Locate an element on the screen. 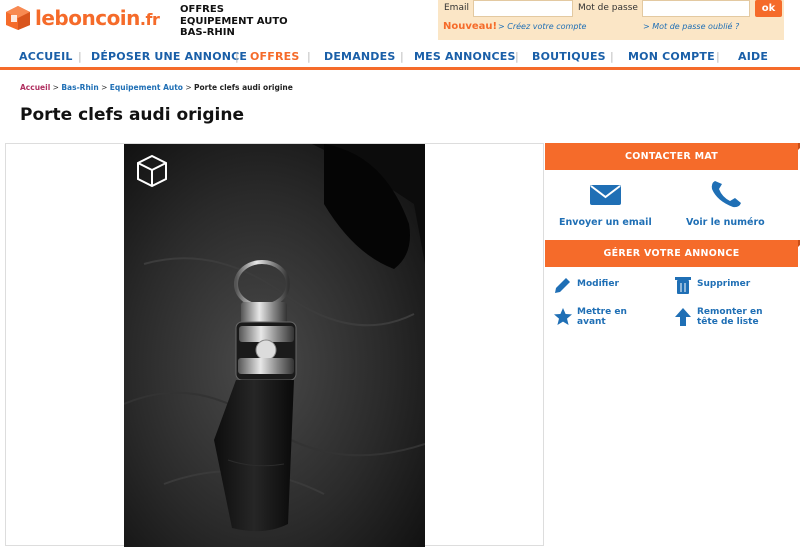 This screenshot has height=549, width=800. password-label: Mot de passe is located at coordinates (608, 8).